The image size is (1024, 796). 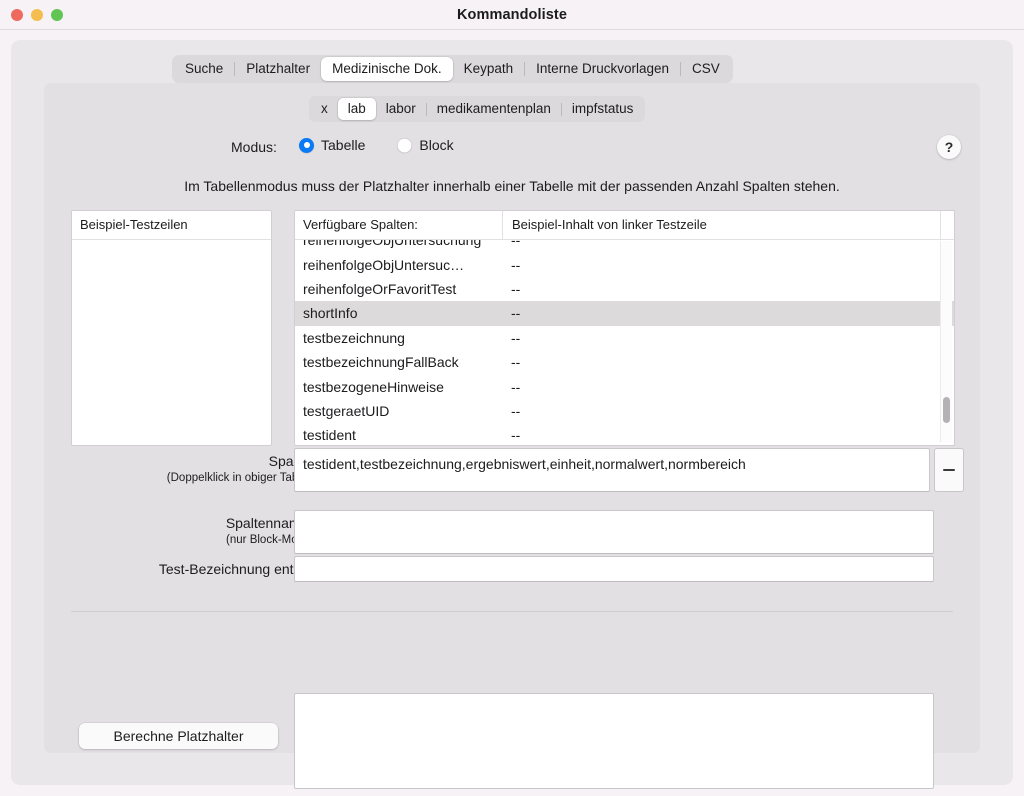 I want to click on tab-platzhalter: Platzhalter, so click(x=278, y=69).